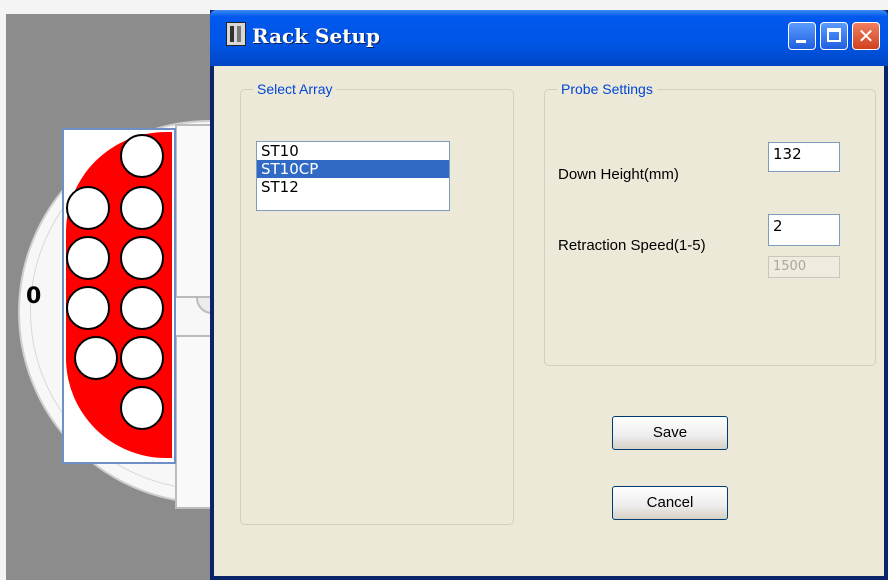  What do you see at coordinates (34, 296) in the screenshot?
I see `rack-number-label: 0` at bounding box center [34, 296].